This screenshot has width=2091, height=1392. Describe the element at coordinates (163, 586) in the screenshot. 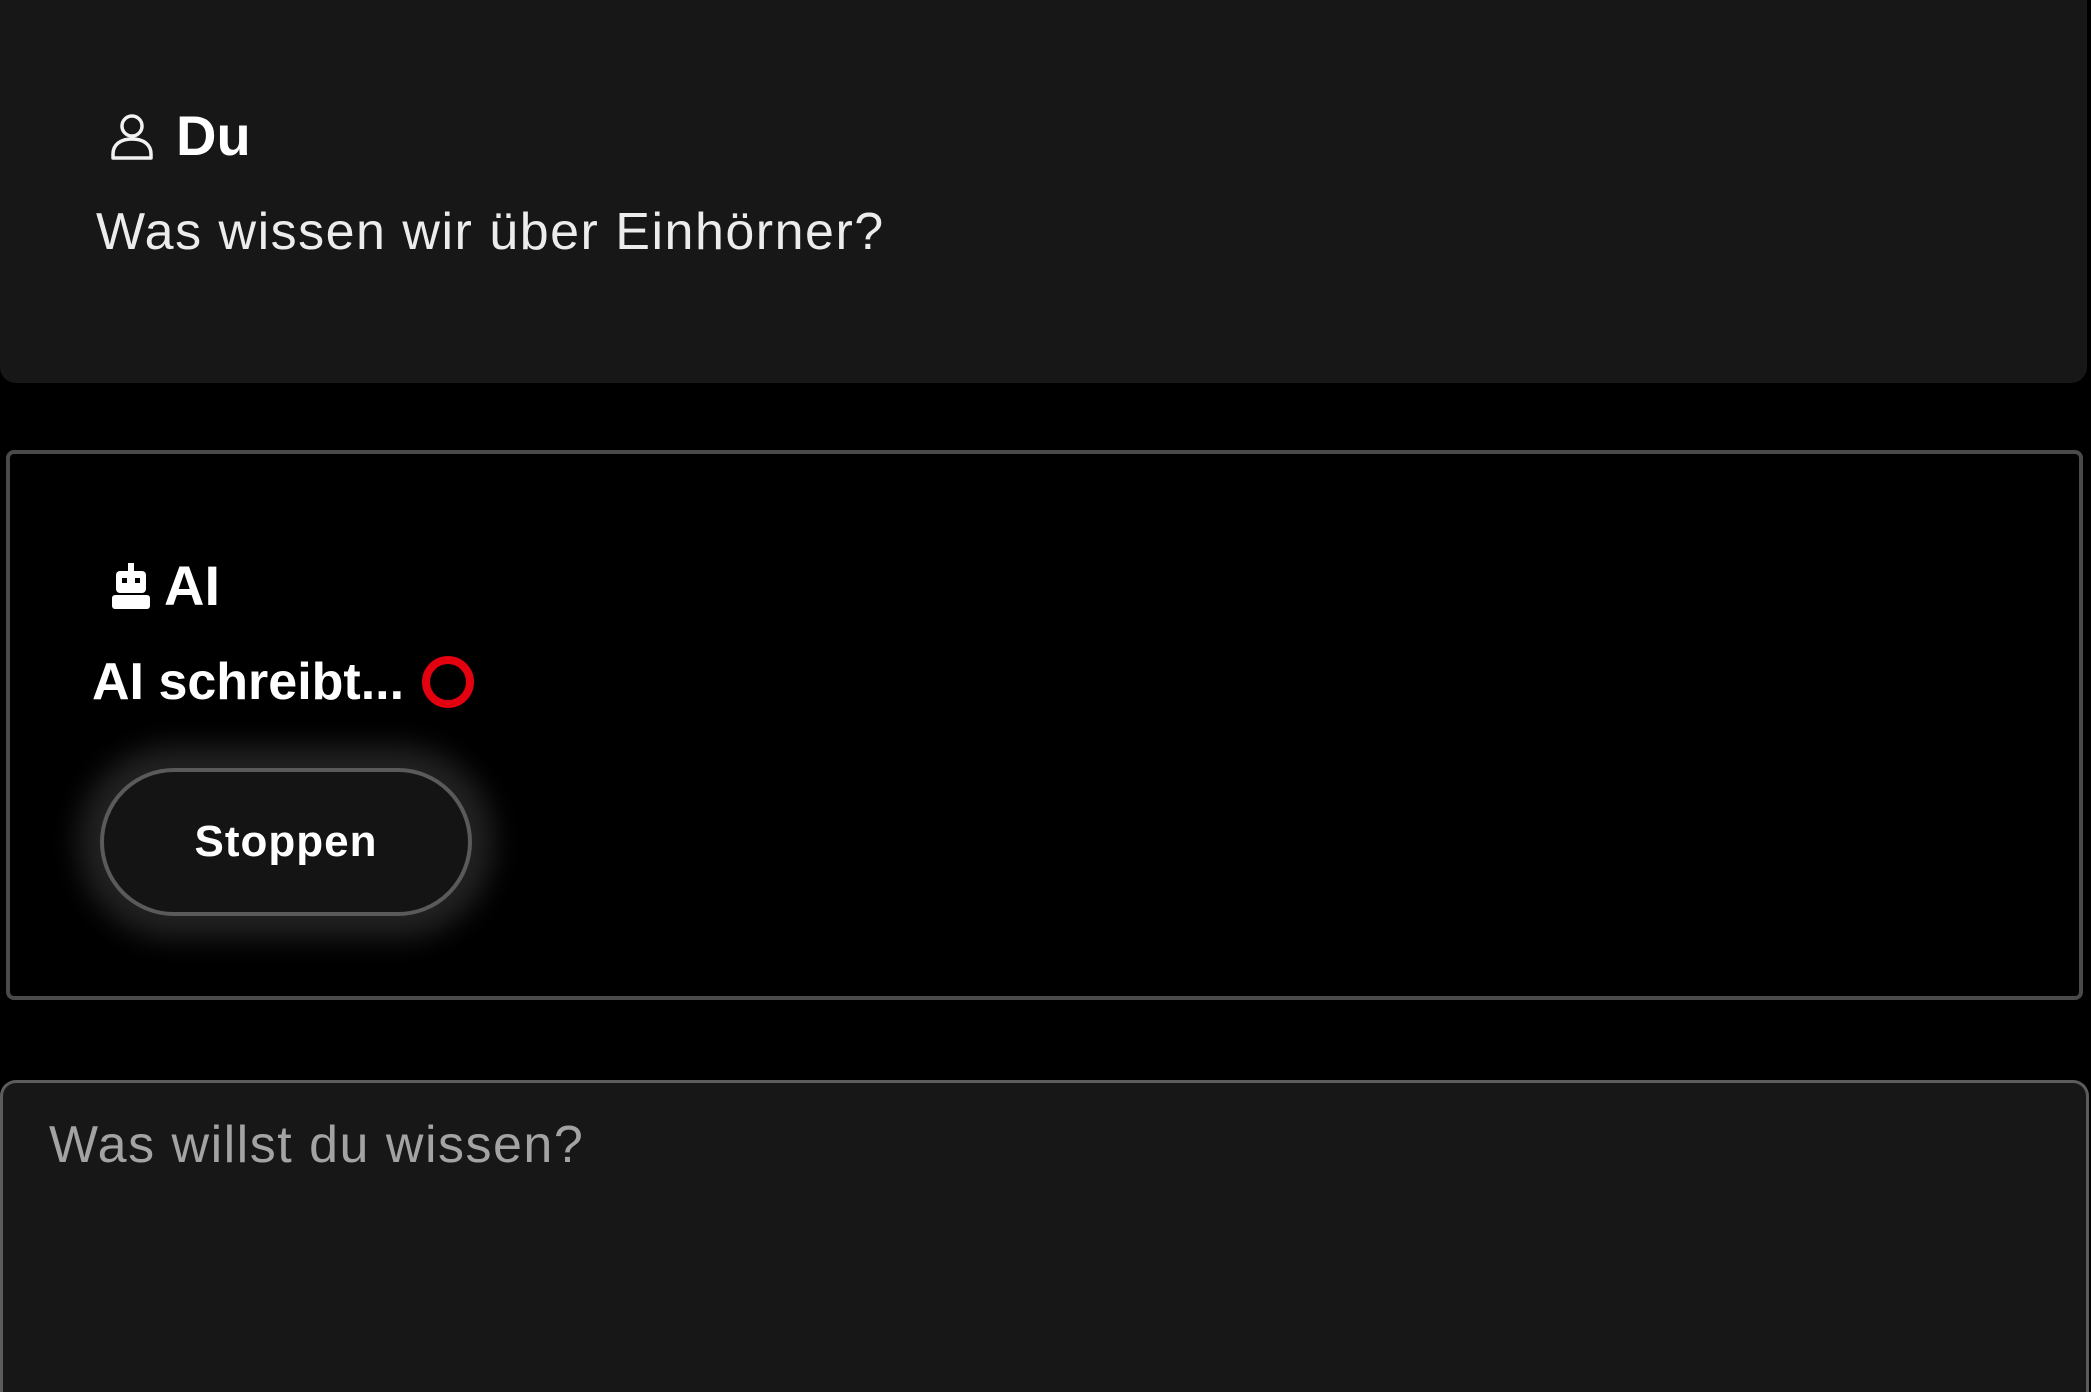

I see `ai-message-header: AI` at that location.